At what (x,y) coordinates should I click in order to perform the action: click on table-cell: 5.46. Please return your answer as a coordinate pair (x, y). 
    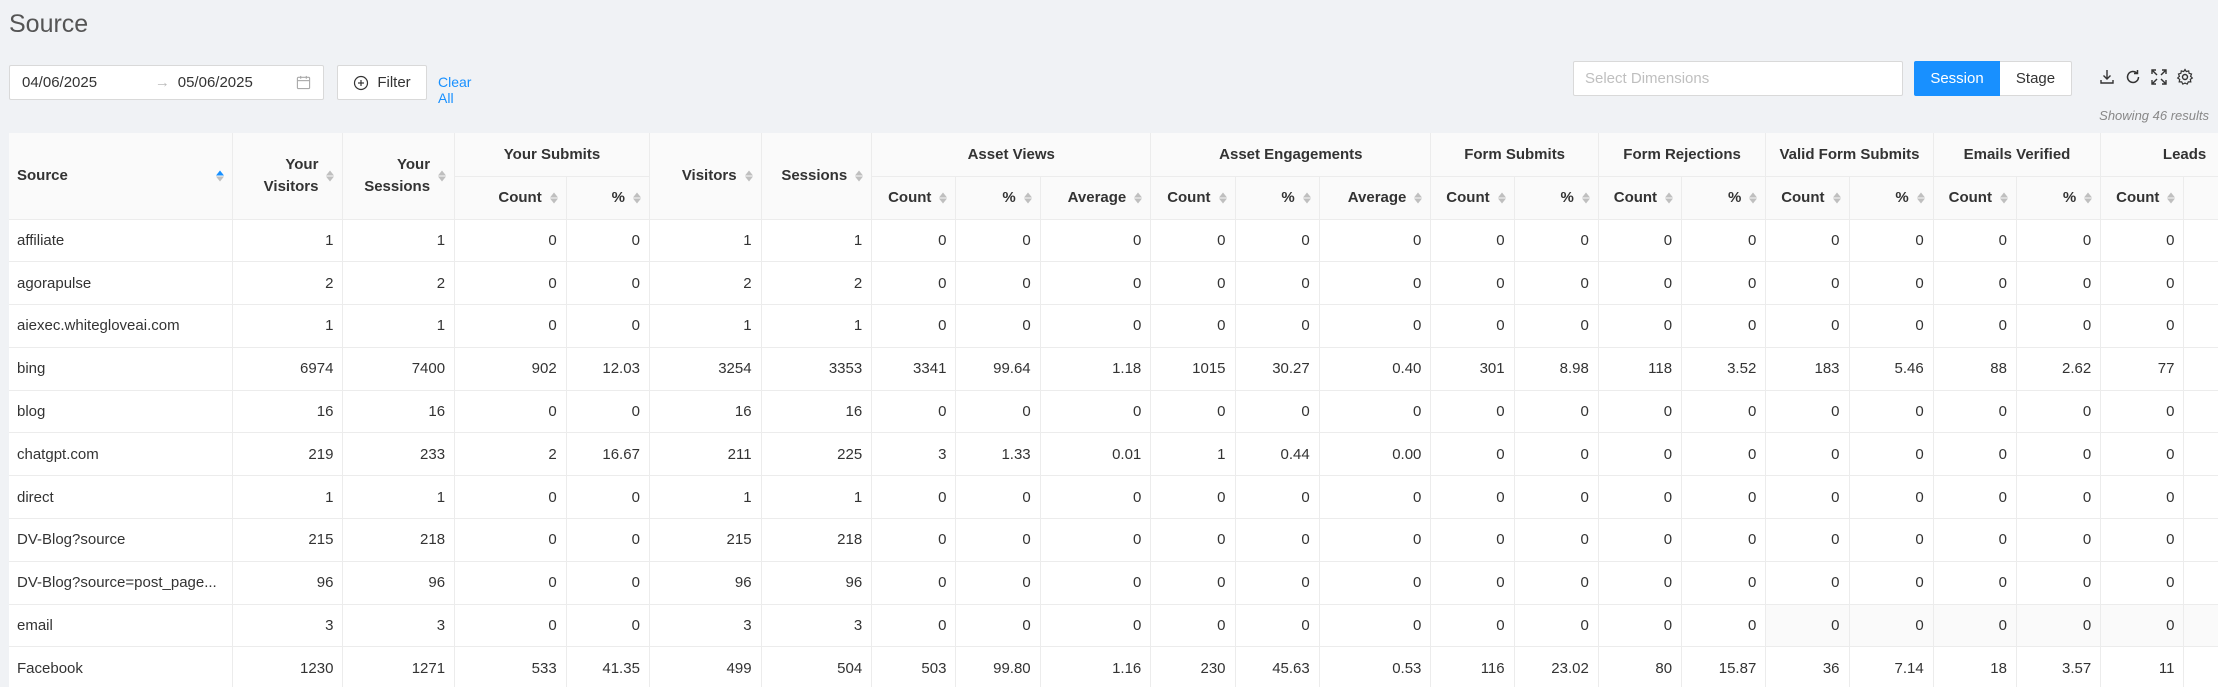
    Looking at the image, I should click on (1891, 369).